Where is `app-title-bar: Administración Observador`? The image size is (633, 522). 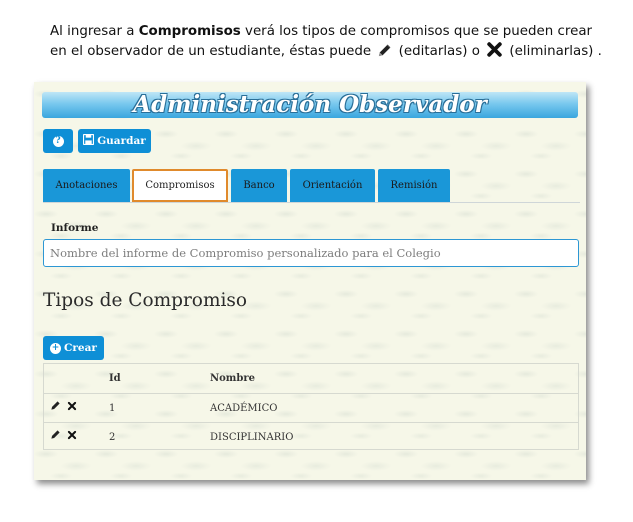 app-title-bar: Administración Observador is located at coordinates (310, 105).